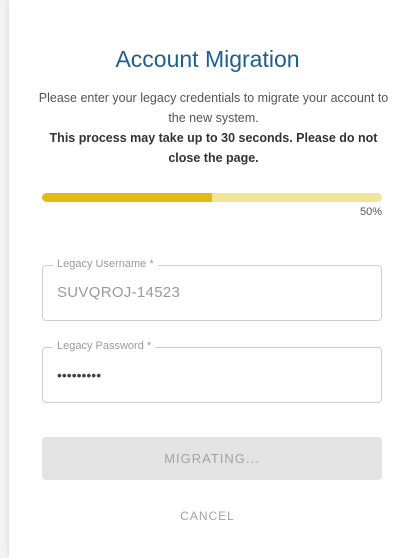 Image resolution: width=406 pixels, height=558 pixels. What do you see at coordinates (370, 212) in the screenshot?
I see `progress-percent: 50%` at bounding box center [370, 212].